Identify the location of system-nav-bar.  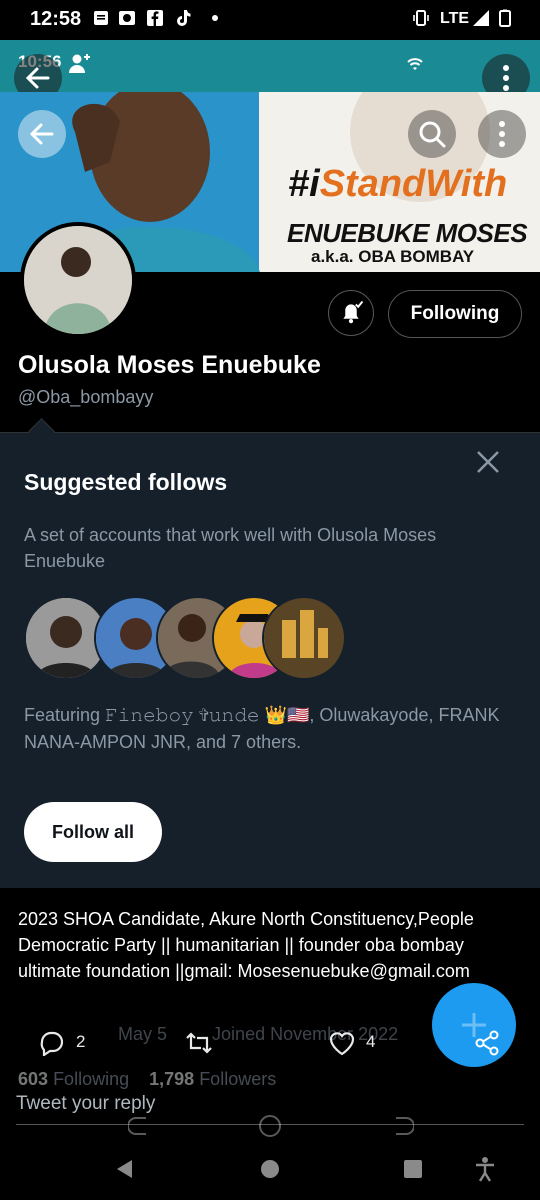
(270, 1170).